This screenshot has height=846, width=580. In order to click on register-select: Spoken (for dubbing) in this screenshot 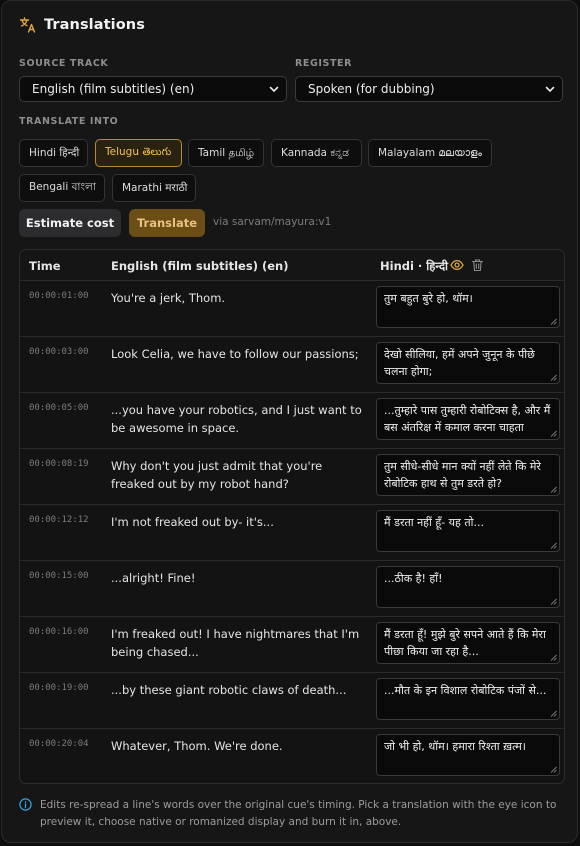, I will do `click(429, 89)`.